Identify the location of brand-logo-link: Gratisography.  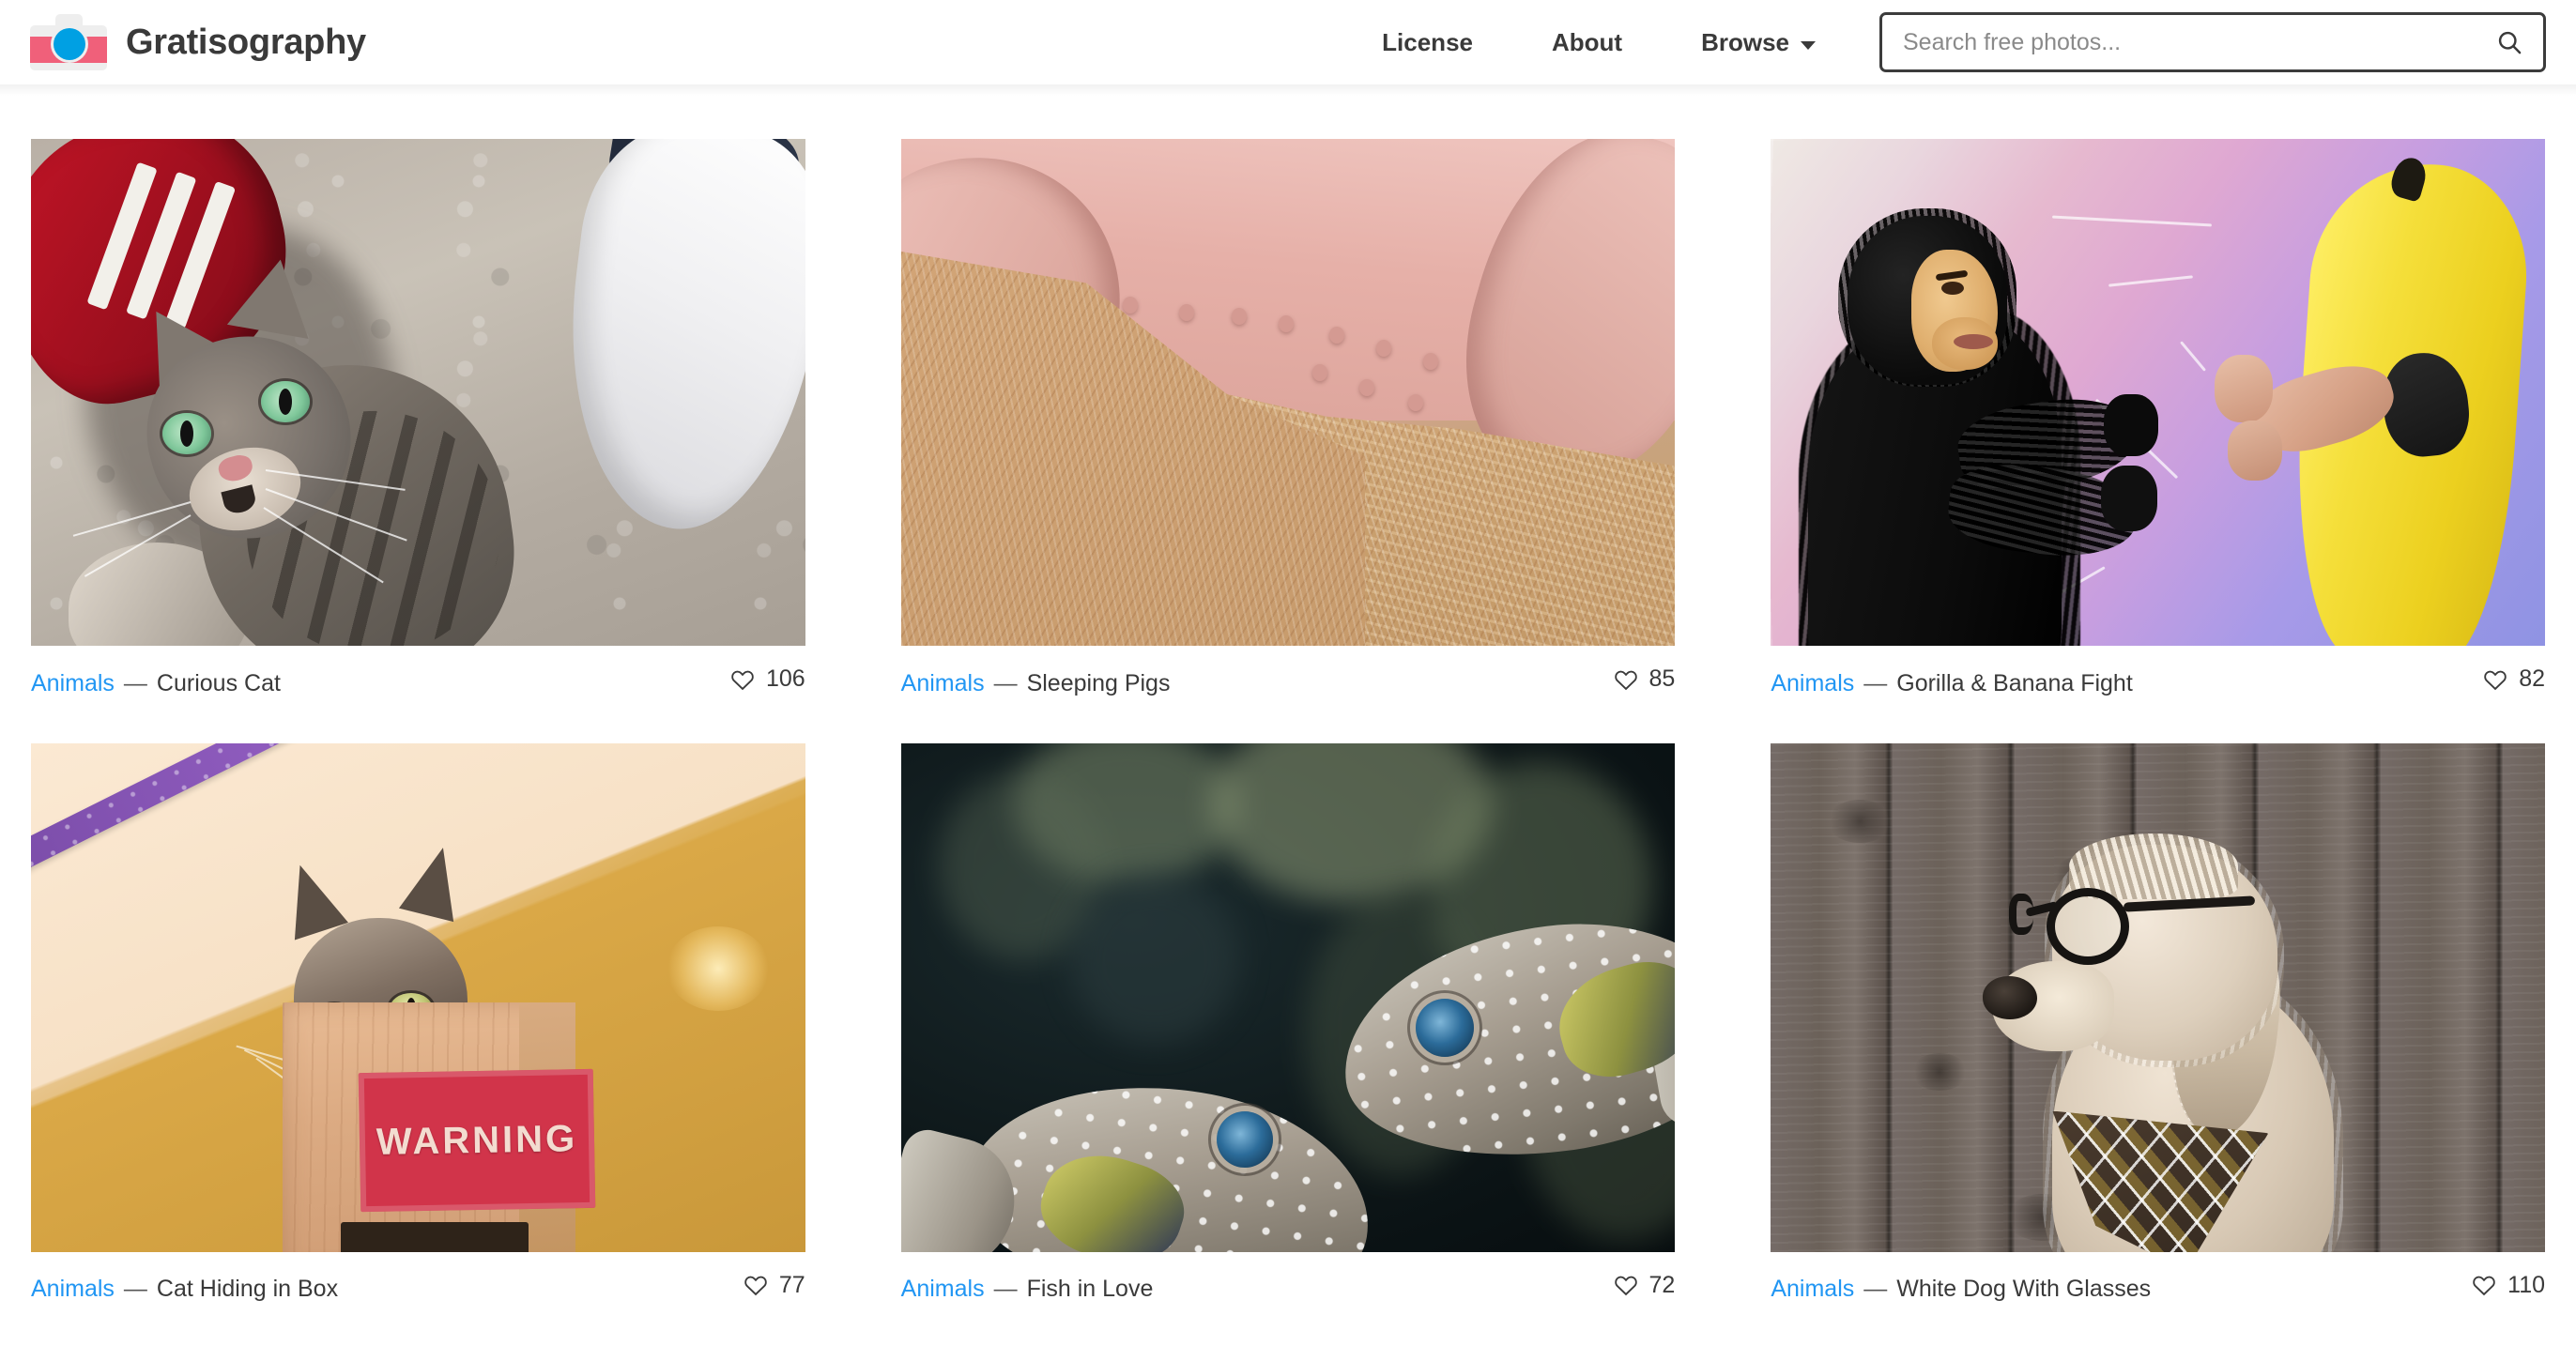
(198, 42).